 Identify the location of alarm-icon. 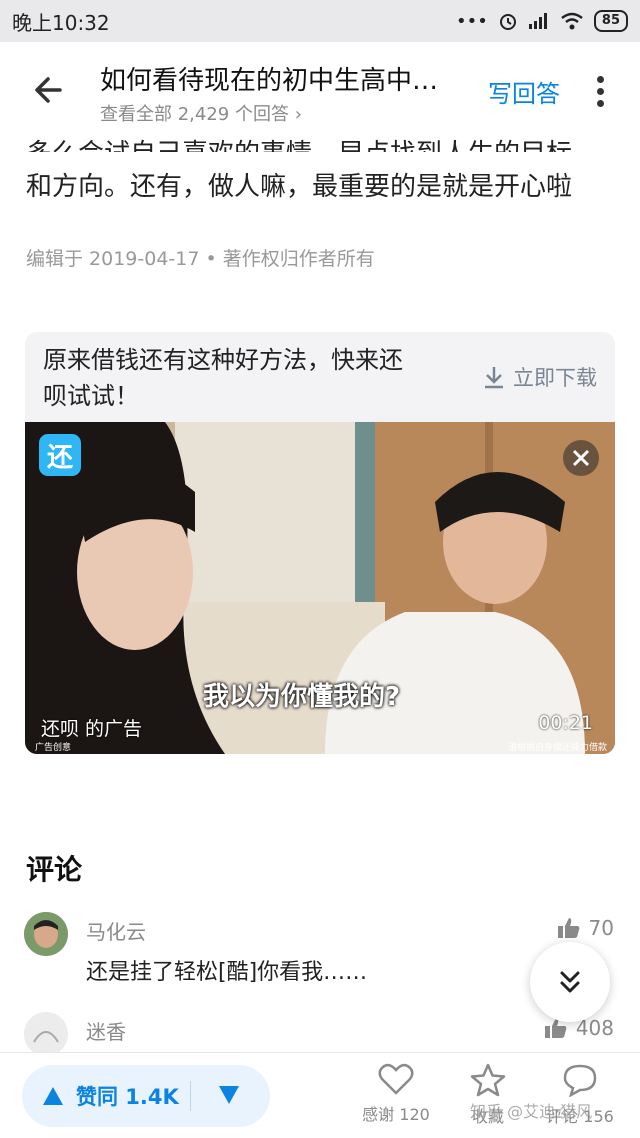
(507, 22).